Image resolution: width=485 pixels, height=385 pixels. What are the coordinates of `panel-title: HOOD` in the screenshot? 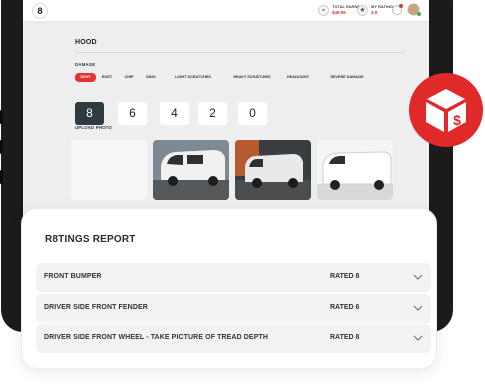 It's located at (86, 42).